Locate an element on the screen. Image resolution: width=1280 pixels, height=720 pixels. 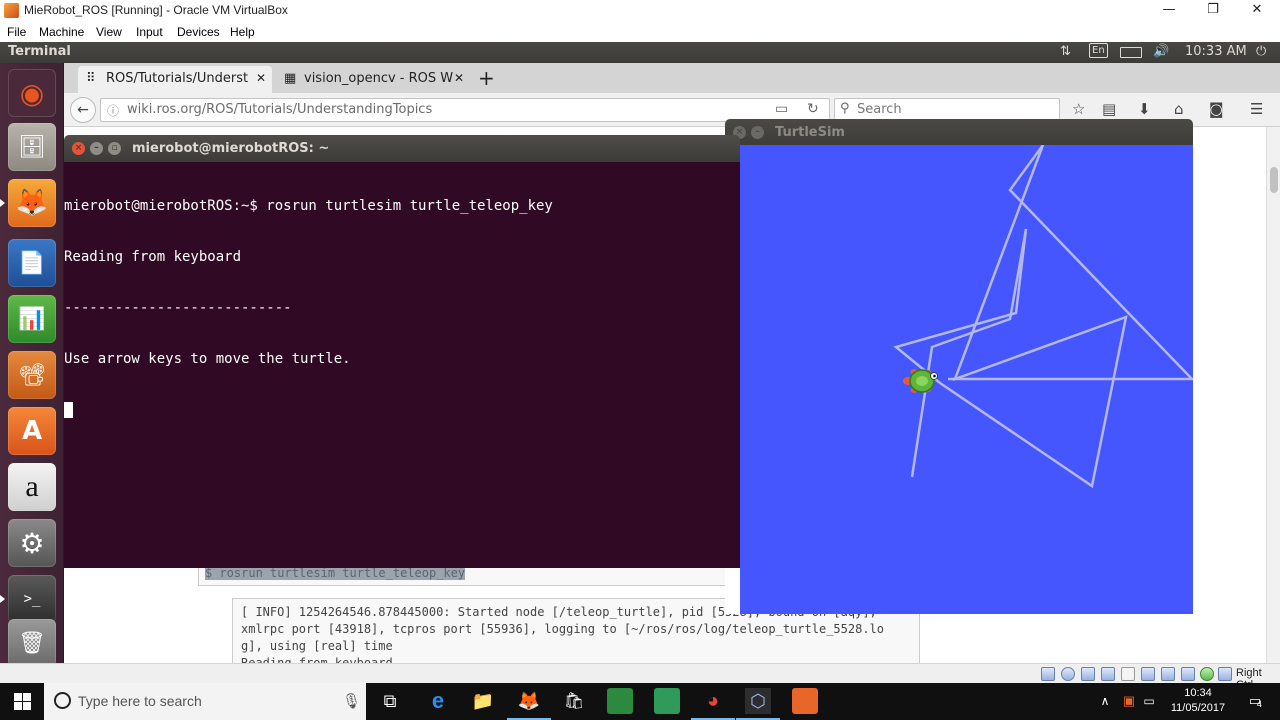
search-placeholder: Search is located at coordinates (879, 109).